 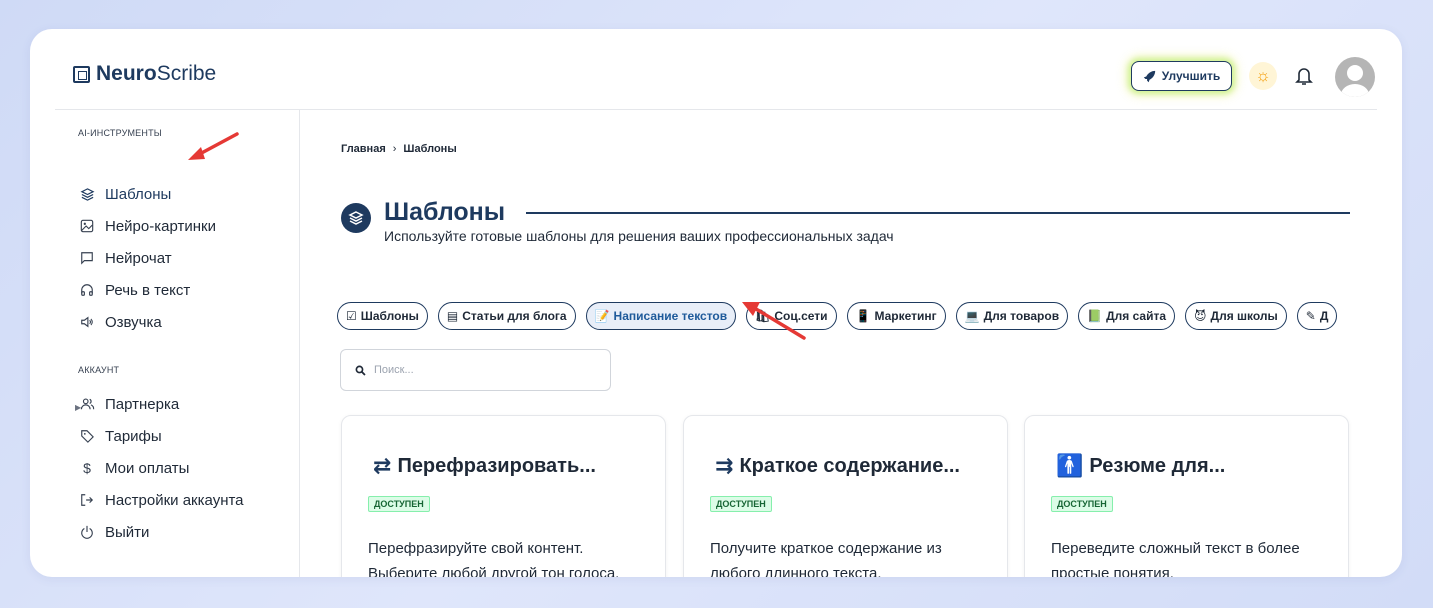 What do you see at coordinates (87, 226) in the screenshot?
I see `image-icon` at bounding box center [87, 226].